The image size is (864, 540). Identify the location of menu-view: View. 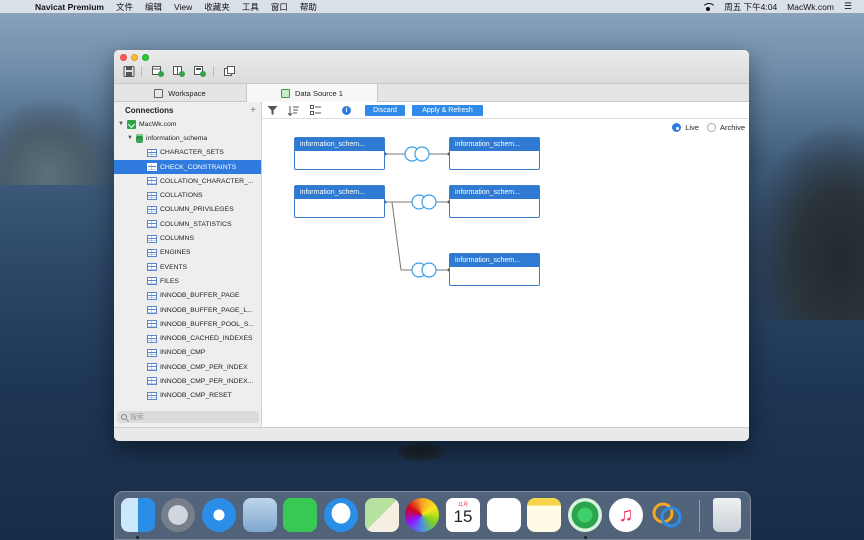
(183, 7).